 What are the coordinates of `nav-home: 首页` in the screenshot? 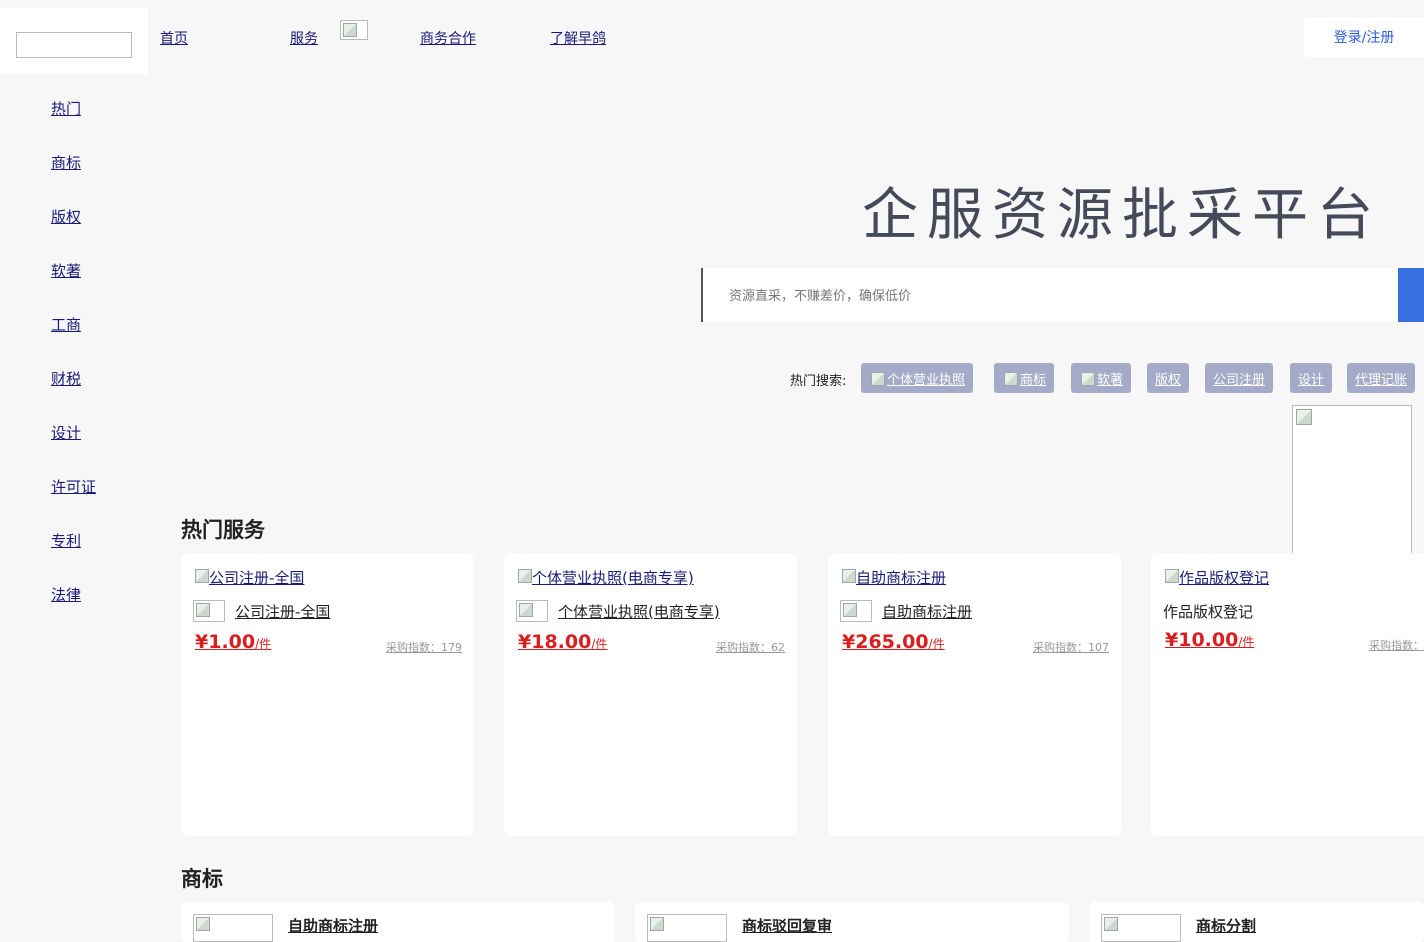 It's located at (174, 38).